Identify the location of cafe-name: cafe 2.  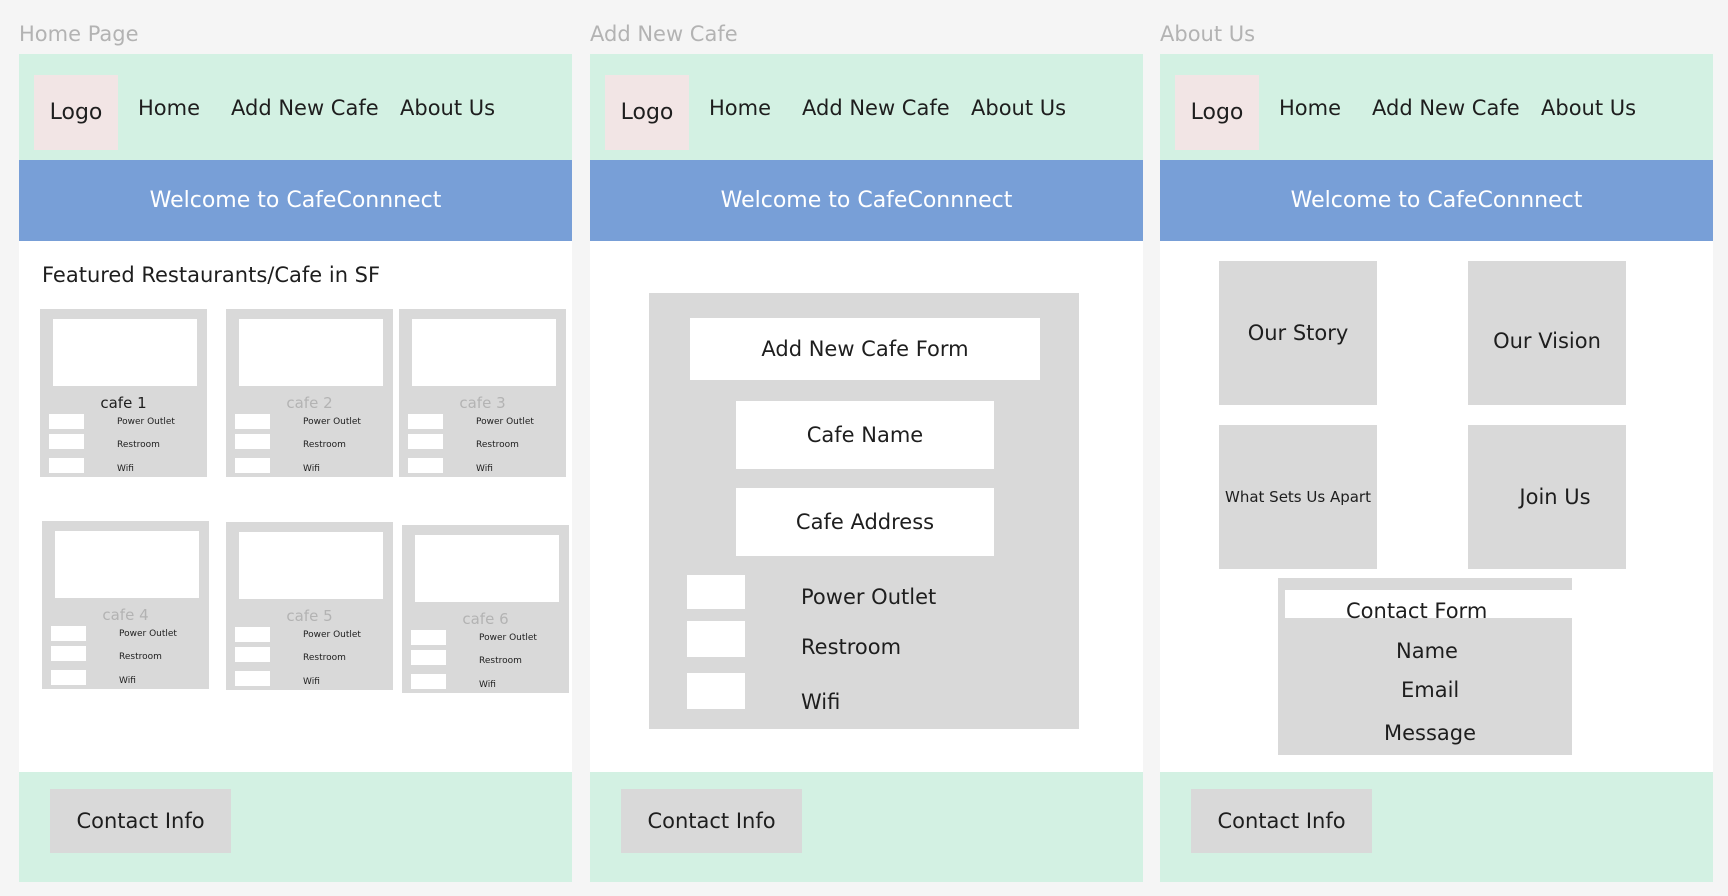
(309, 403).